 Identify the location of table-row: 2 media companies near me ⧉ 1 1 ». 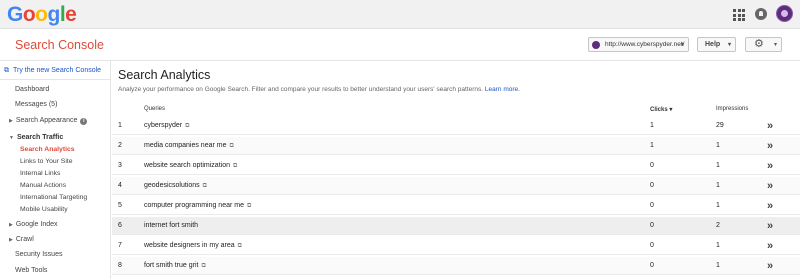
(456, 146).